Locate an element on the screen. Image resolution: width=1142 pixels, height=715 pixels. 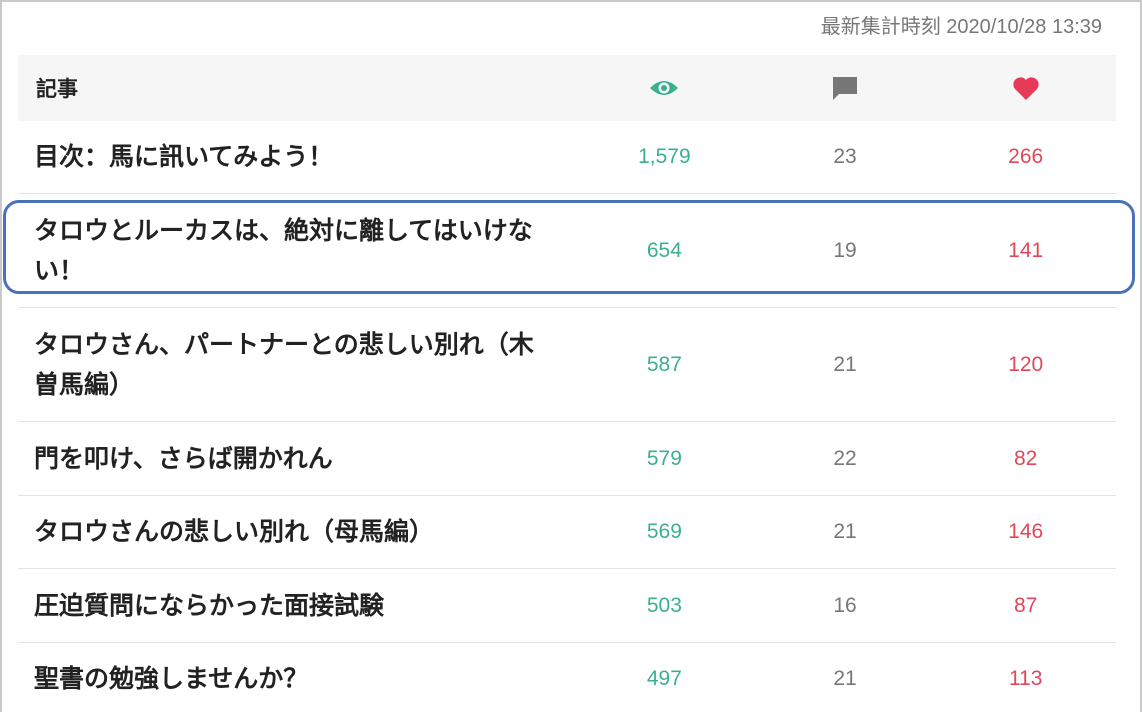
like-count: 82 is located at coordinates (1026, 458).